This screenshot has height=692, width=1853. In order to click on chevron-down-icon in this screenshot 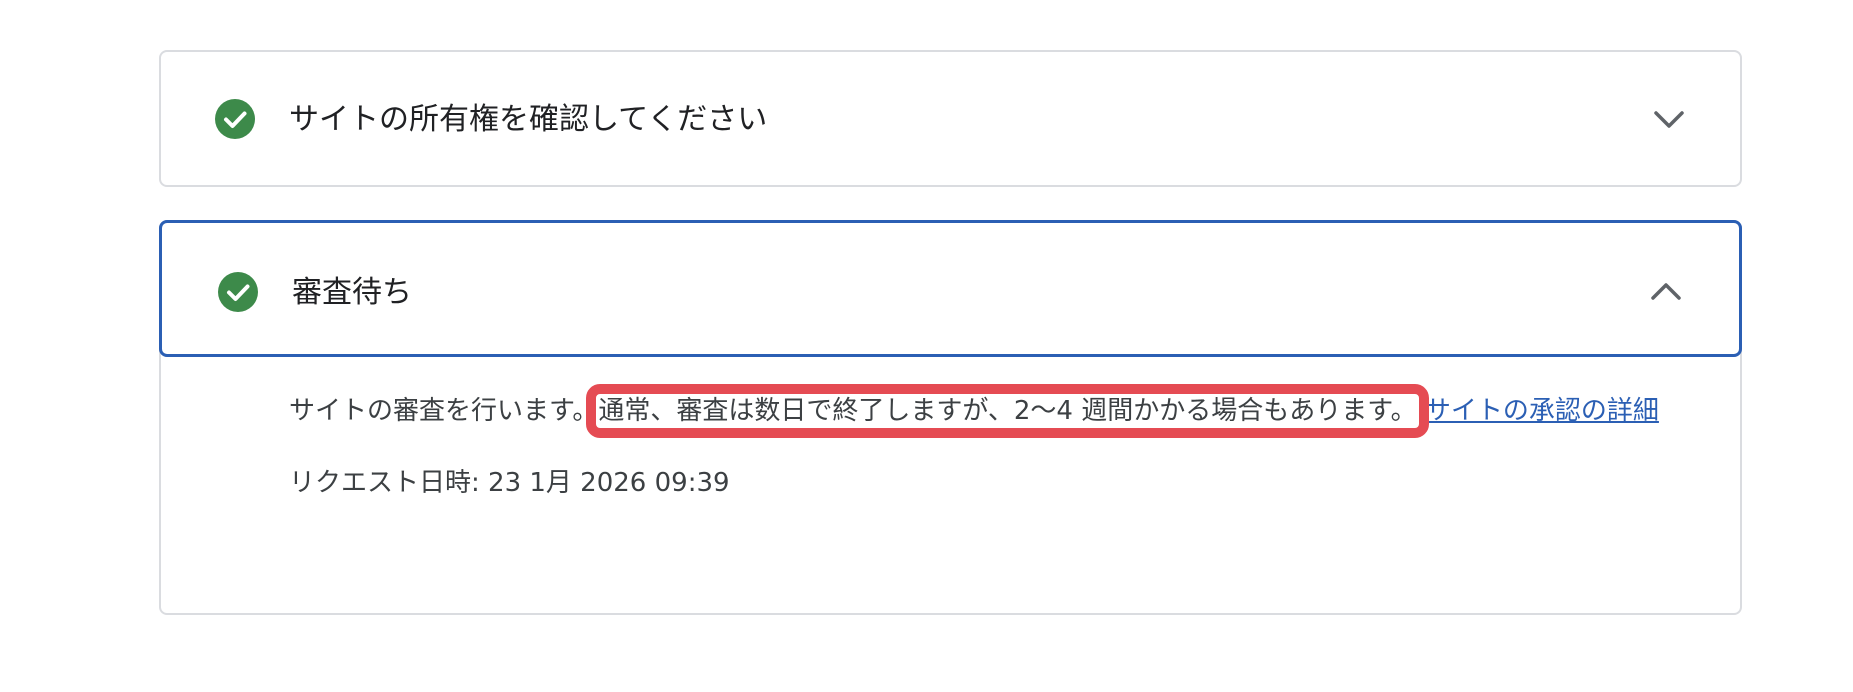, I will do `click(1669, 119)`.